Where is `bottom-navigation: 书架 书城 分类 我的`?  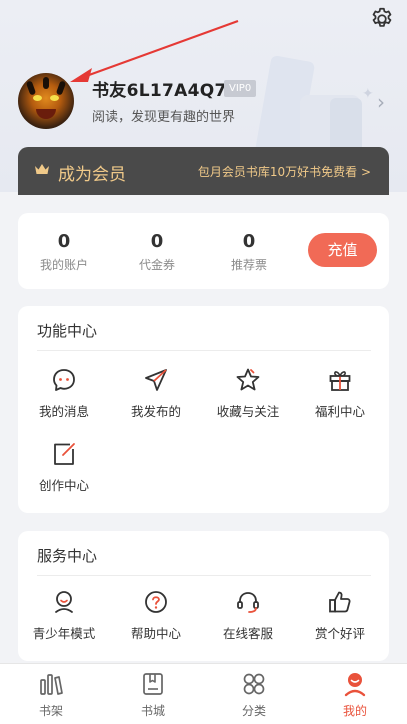 bottom-navigation: 书架 书城 分类 我的 is located at coordinates (203, 693).